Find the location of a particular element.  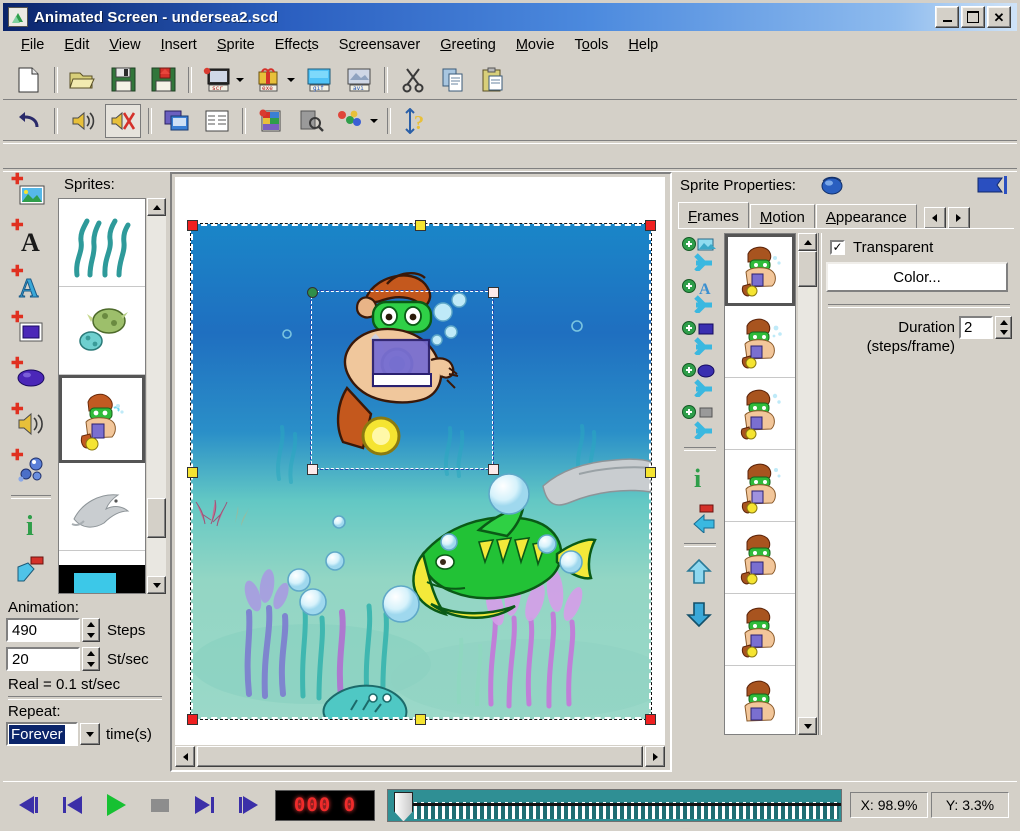

canvas-horizontal-scrollbar is located at coordinates (420, 756).